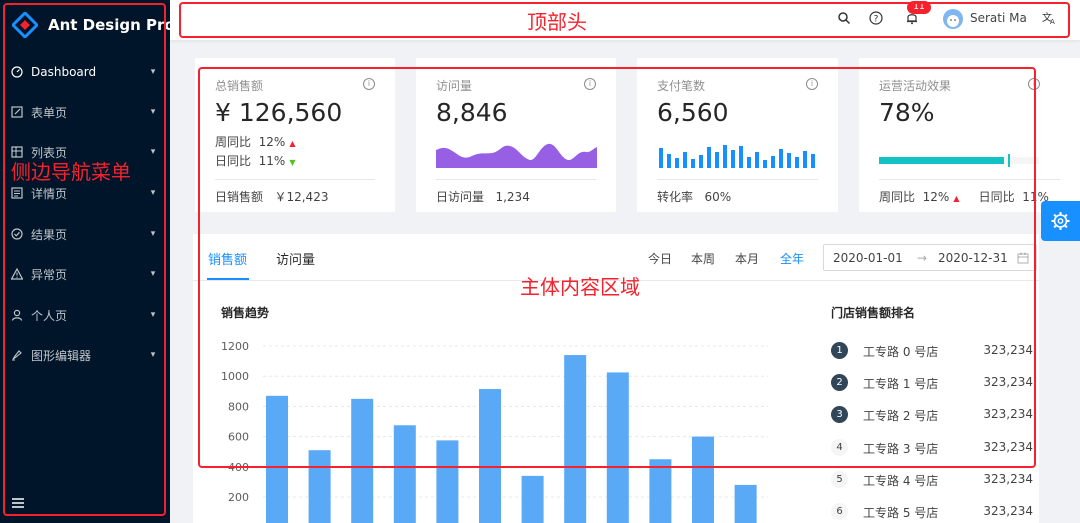  What do you see at coordinates (625, 20) in the screenshot?
I see `global-header: ? 11 Serati Ma 文A` at bounding box center [625, 20].